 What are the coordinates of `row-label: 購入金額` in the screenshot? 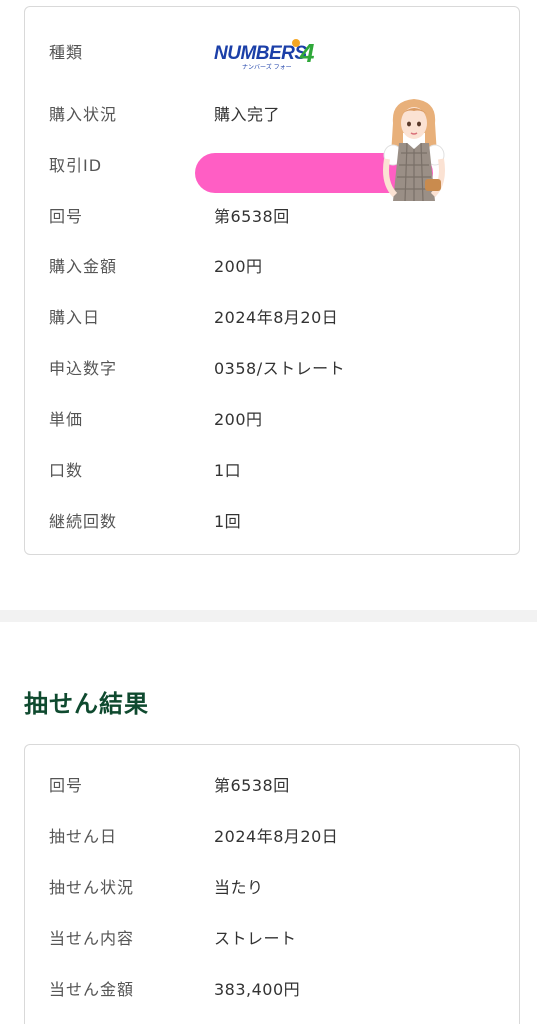 It's located at (83, 266).